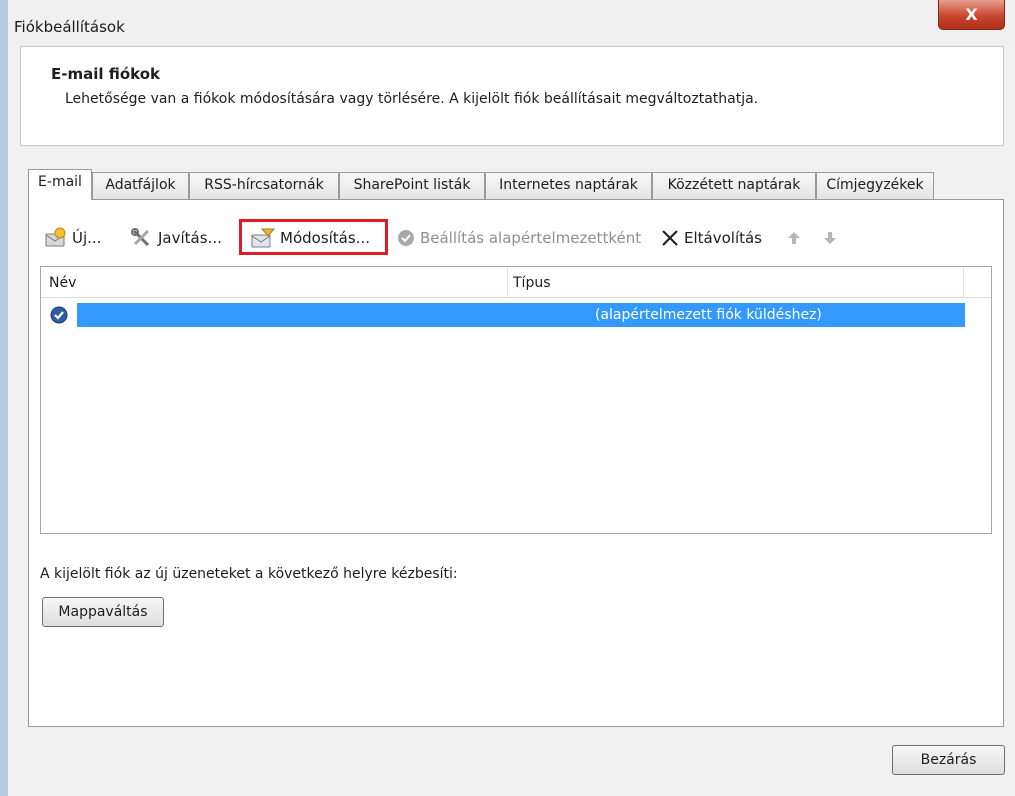 This screenshot has width=1015, height=796. I want to click on list-header: Név Típus, so click(516, 282).